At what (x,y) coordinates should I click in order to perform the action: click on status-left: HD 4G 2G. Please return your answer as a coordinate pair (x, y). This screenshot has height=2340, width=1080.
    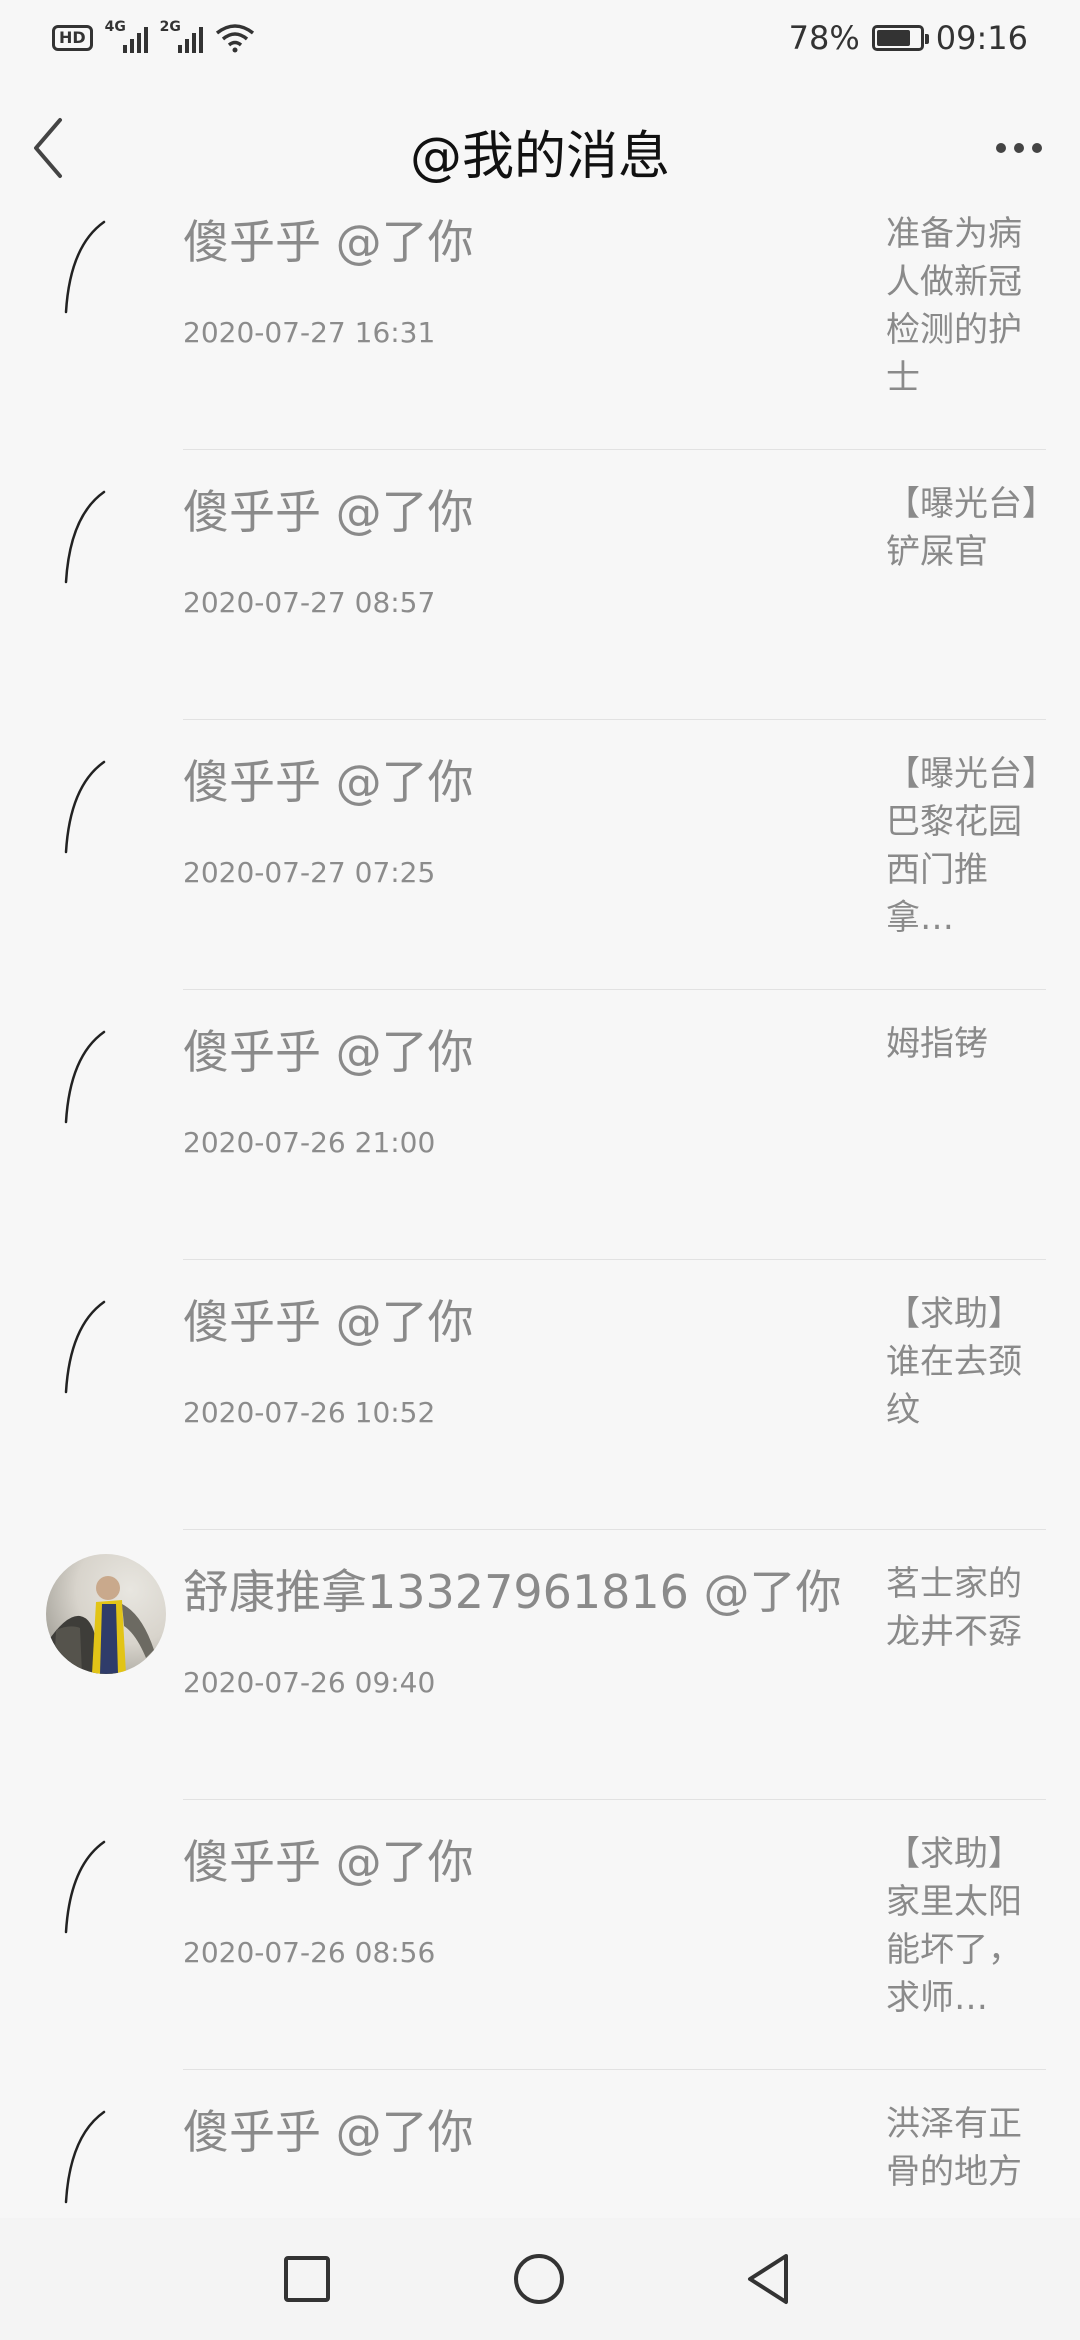
    Looking at the image, I should click on (153, 37).